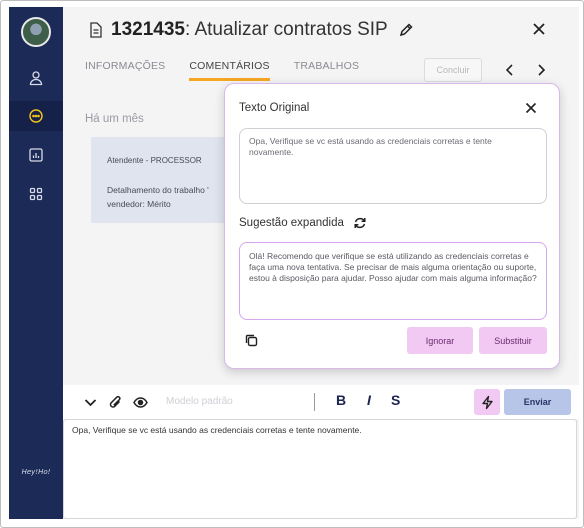 This screenshot has width=584, height=528. What do you see at coordinates (154, 160) in the screenshot?
I see `comment-author: Atendente - PROCESSOR` at bounding box center [154, 160].